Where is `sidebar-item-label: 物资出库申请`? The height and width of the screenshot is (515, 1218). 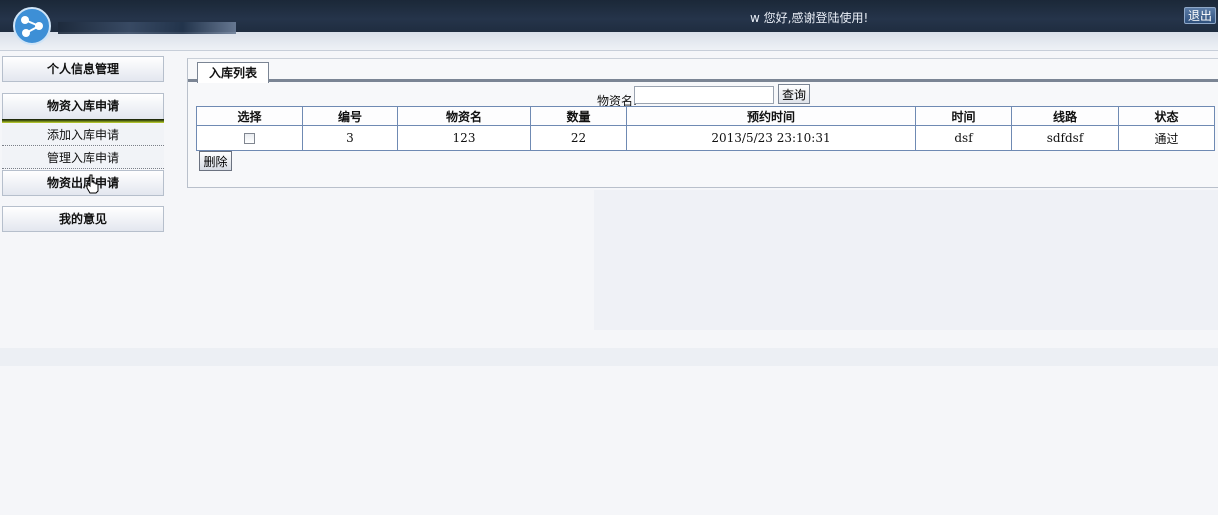 sidebar-item-label: 物资出库申请 is located at coordinates (82, 183).